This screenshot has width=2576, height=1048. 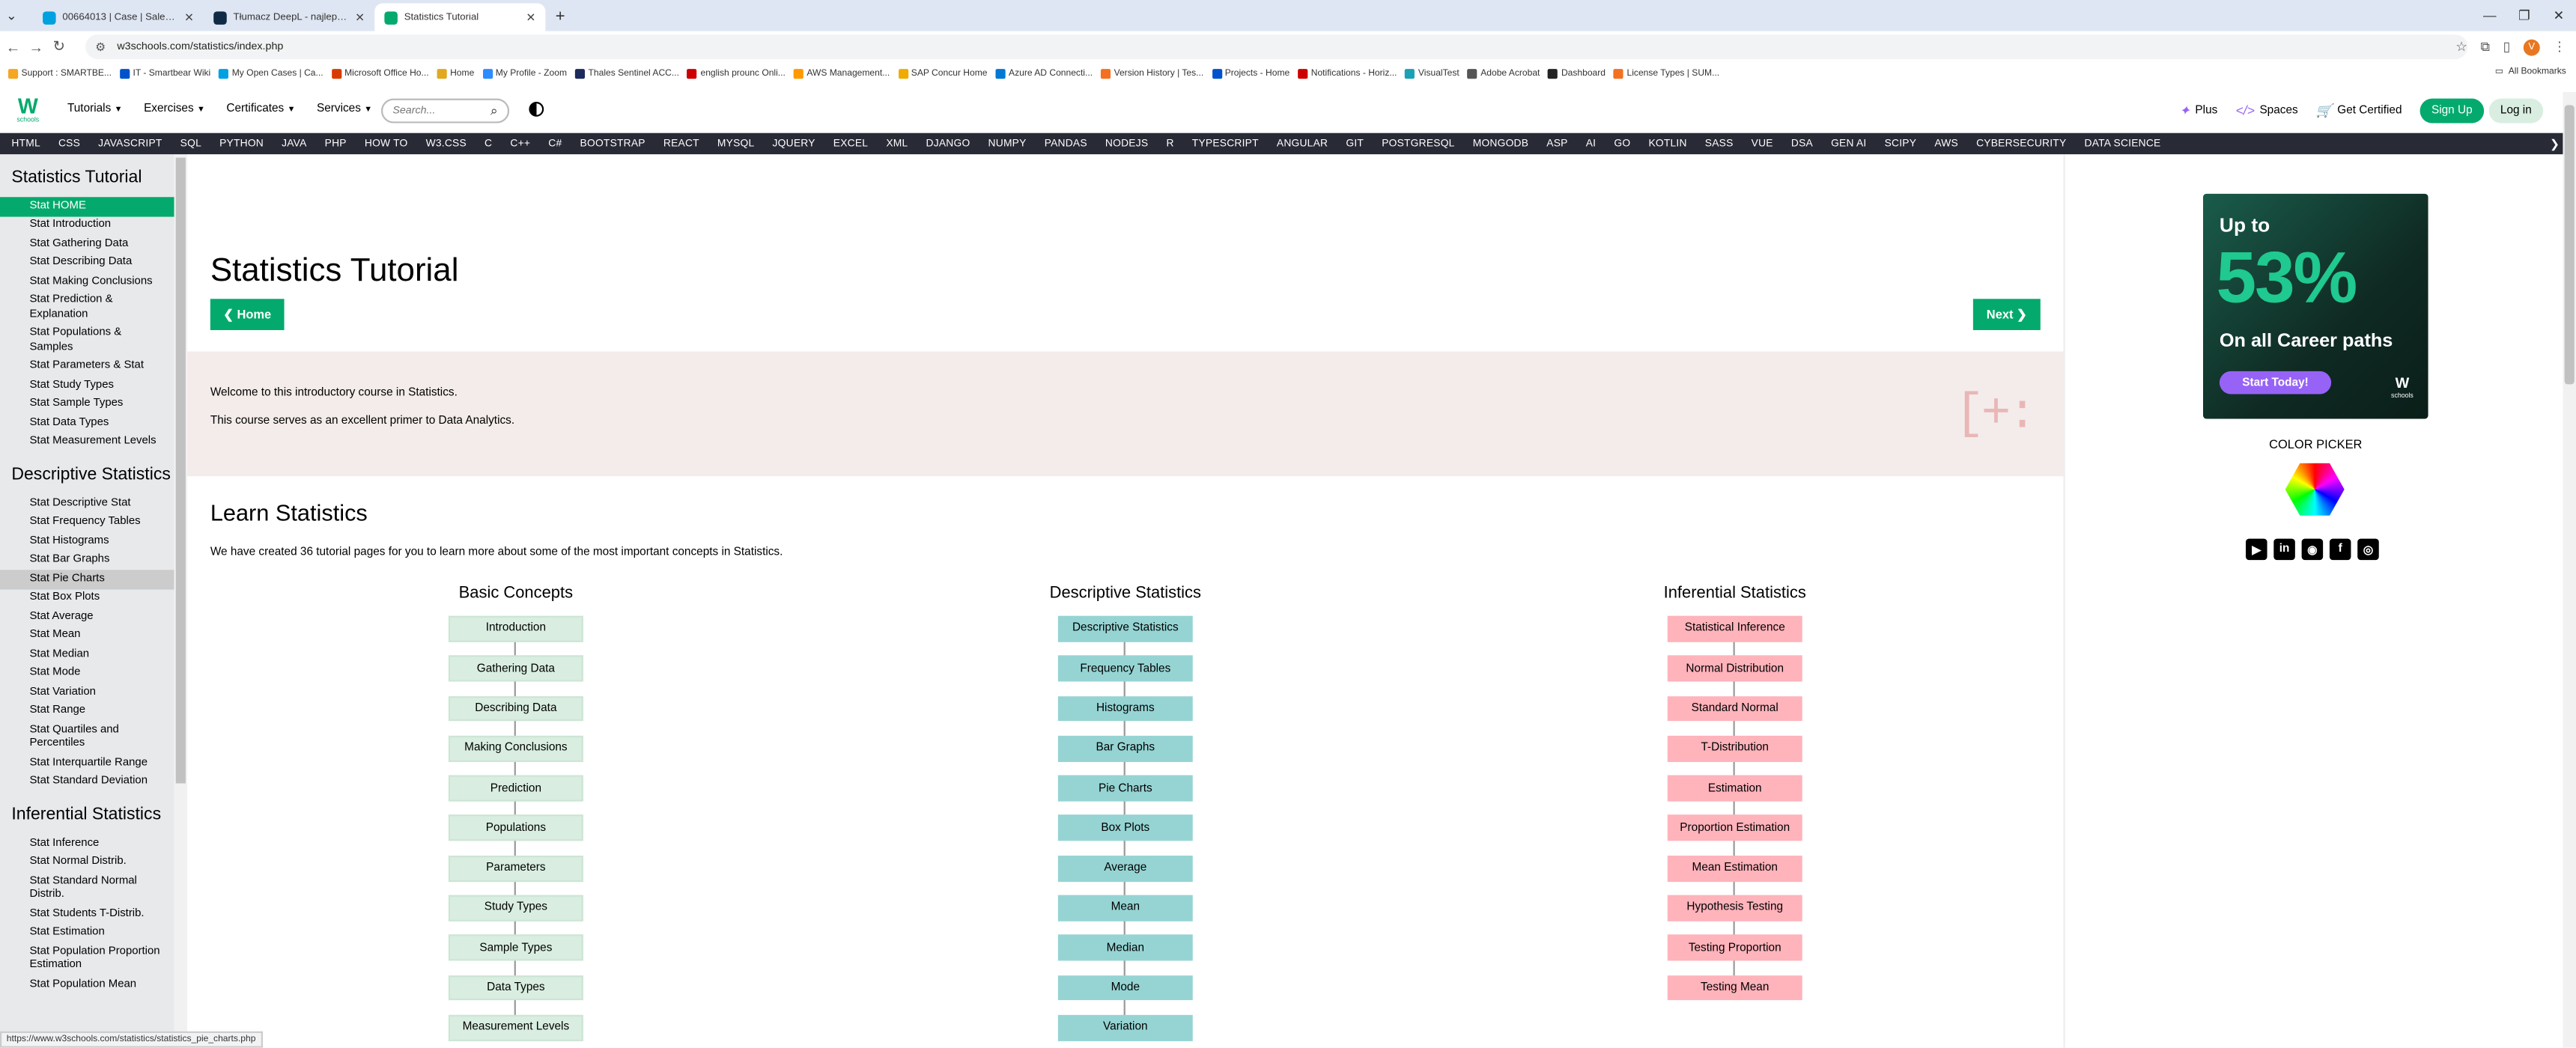 What do you see at coordinates (1125, 988) in the screenshot?
I see `topic-button: Mode` at bounding box center [1125, 988].